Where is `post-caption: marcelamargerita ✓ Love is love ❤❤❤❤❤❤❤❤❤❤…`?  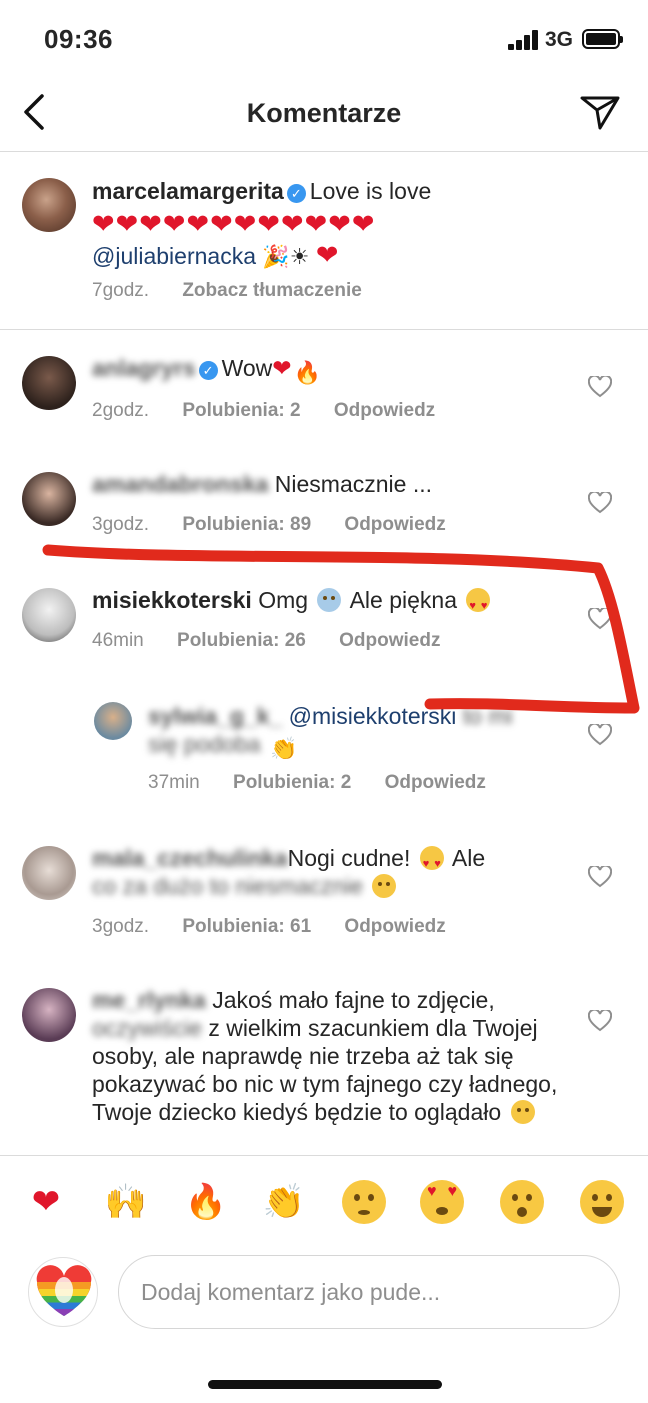
post-caption: marcelamargerita ✓ Love is love ❤❤❤❤❤❤❤❤❤❤… is located at coordinates (324, 241).